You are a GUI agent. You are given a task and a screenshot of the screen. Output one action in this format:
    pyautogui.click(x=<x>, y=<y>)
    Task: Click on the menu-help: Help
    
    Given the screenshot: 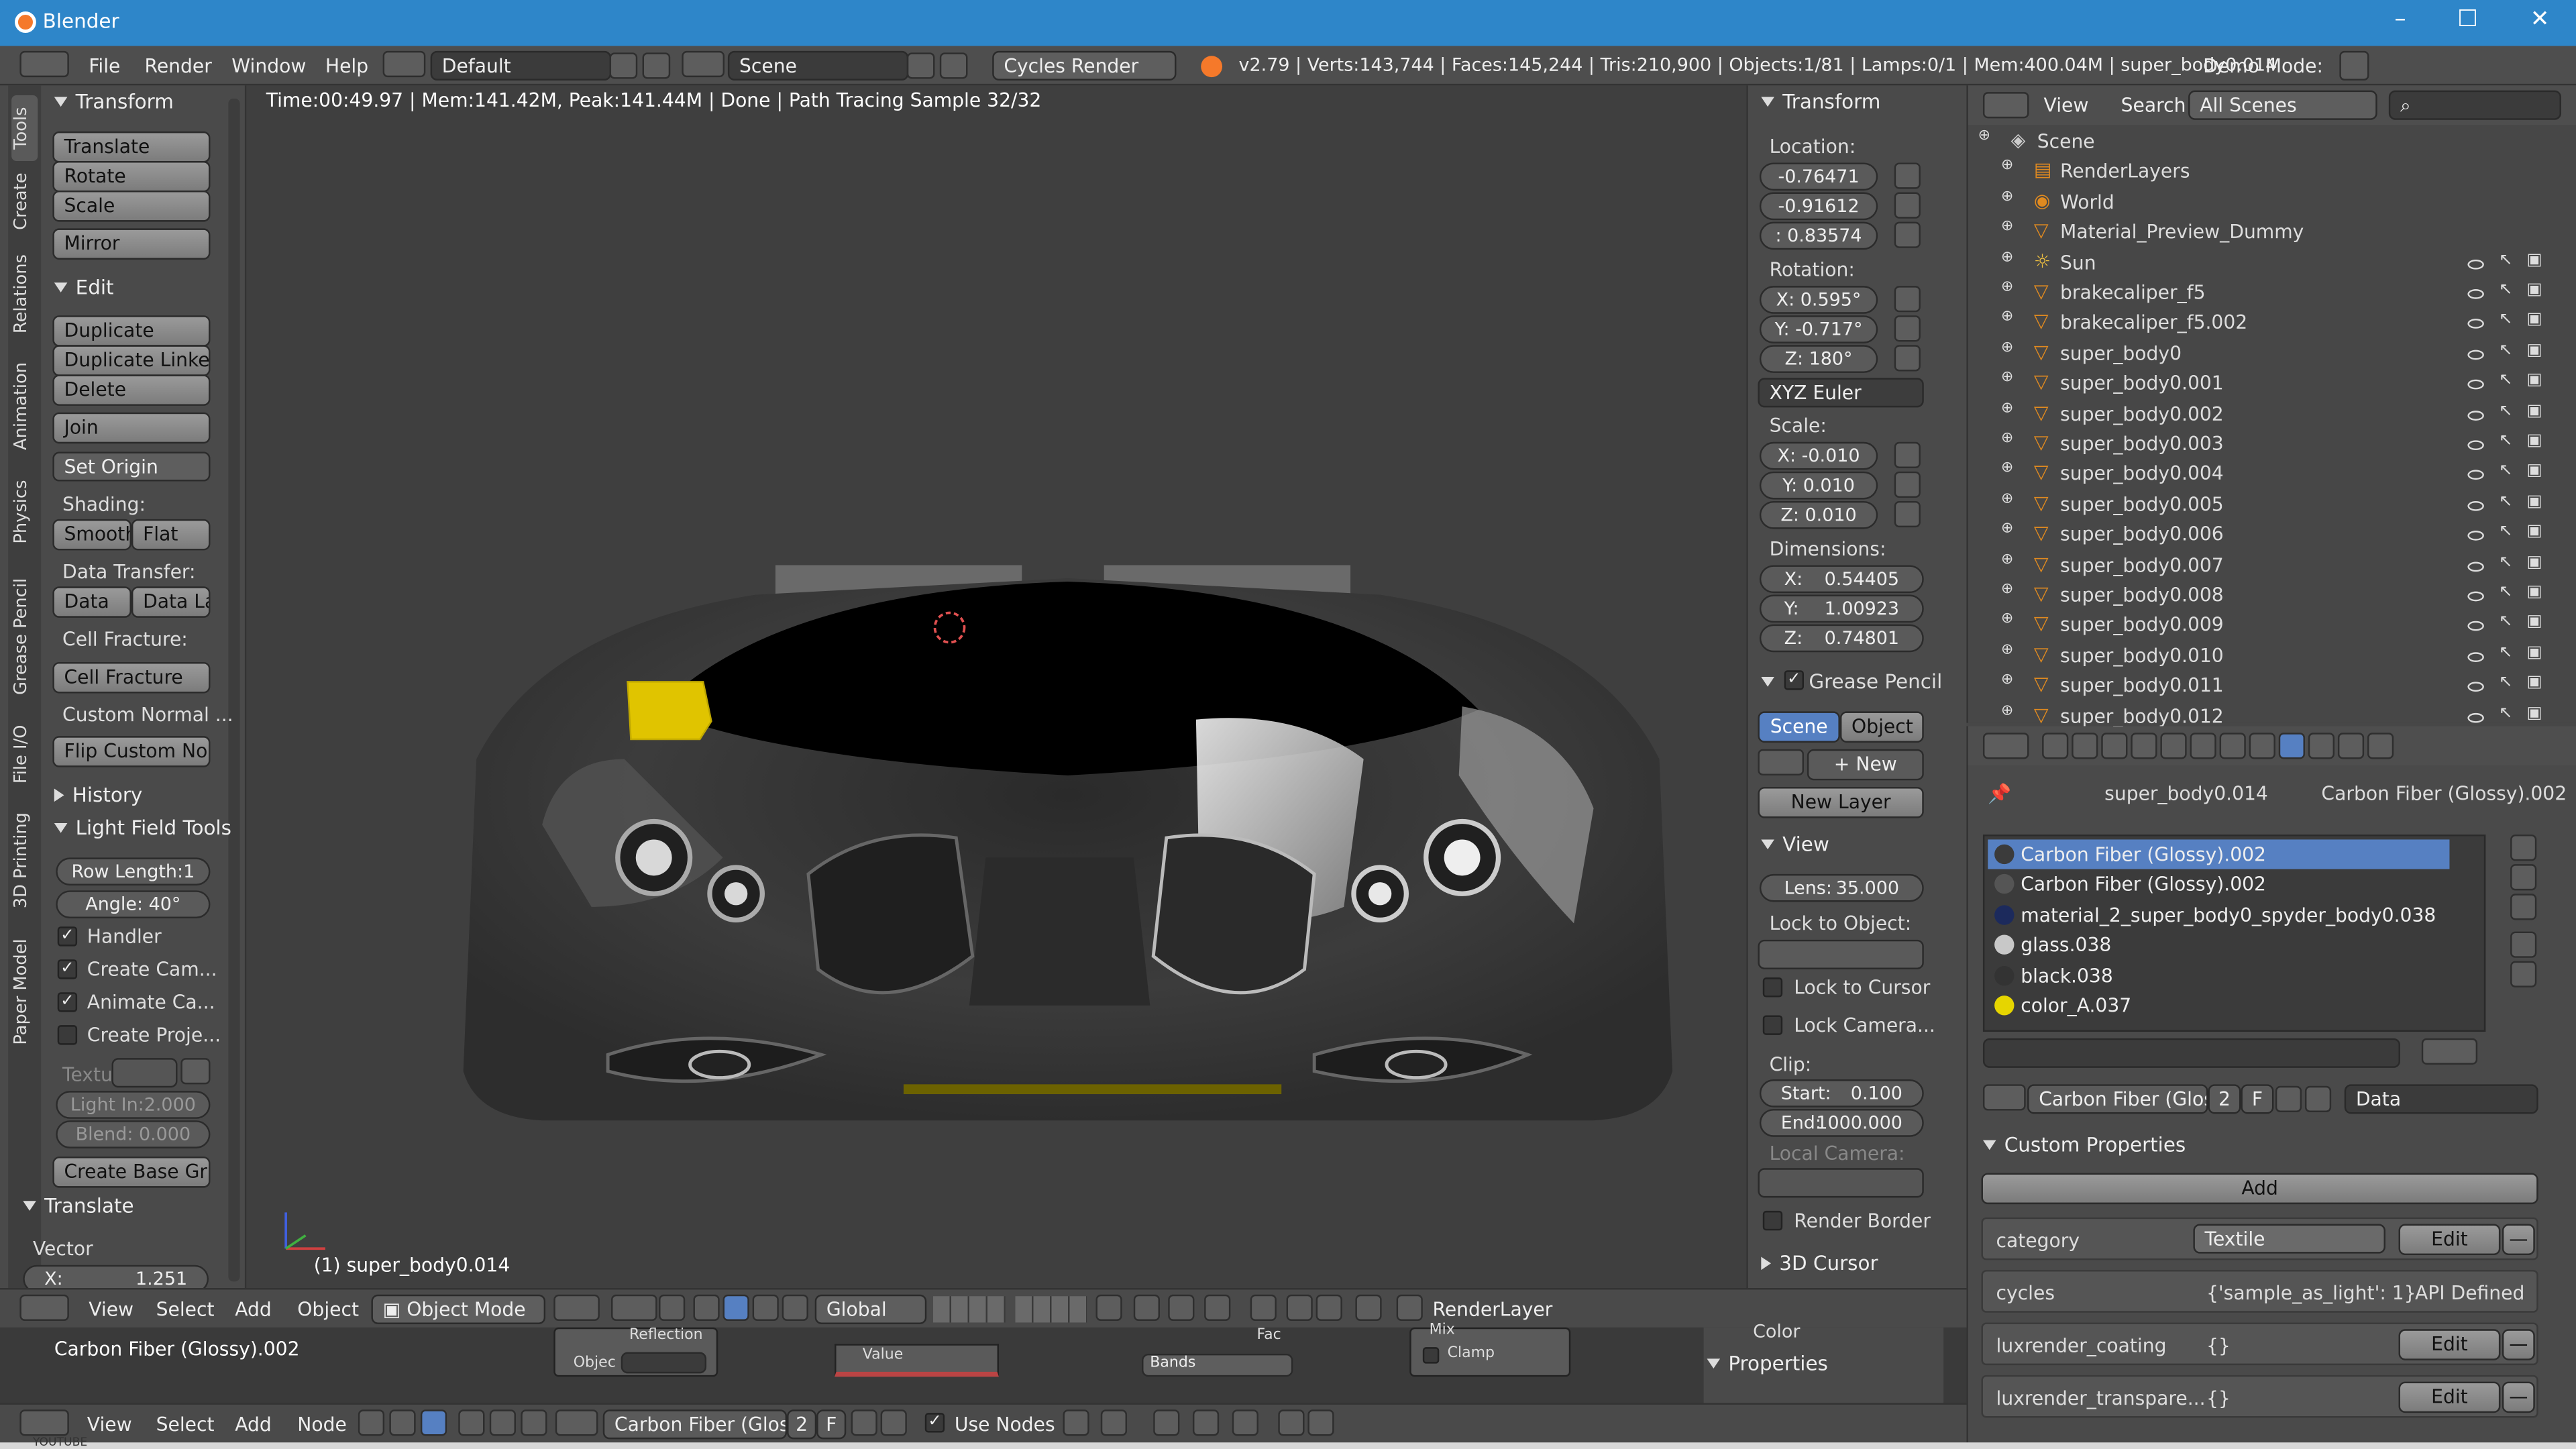 What is the action you would take?
    pyautogui.click(x=346, y=65)
    